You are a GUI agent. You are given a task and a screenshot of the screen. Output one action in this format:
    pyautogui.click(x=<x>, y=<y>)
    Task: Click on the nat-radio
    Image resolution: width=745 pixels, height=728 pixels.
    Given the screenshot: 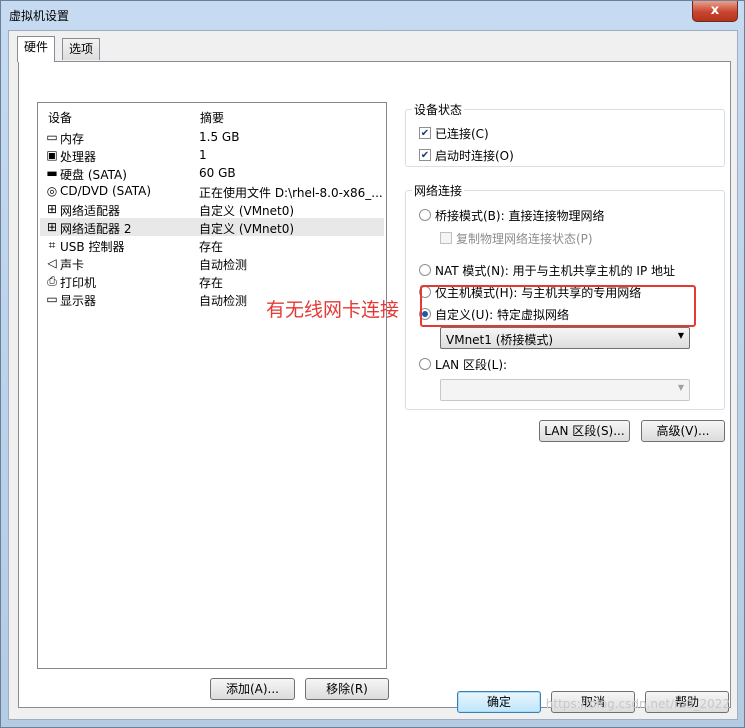 What is the action you would take?
    pyautogui.click(x=425, y=270)
    